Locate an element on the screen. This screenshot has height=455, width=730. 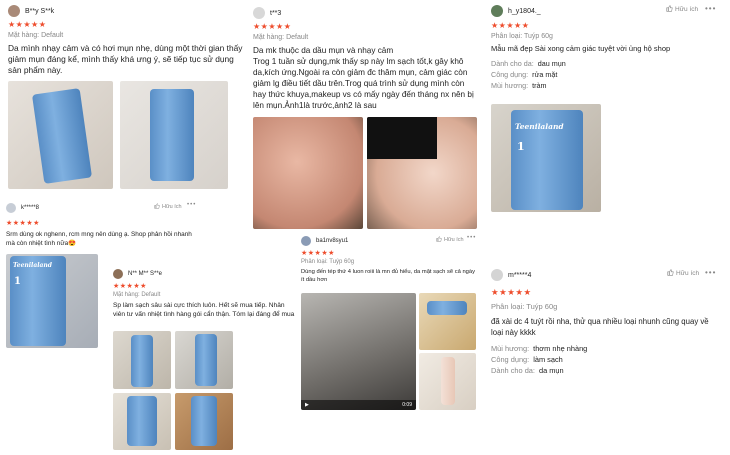
username: k*****8 is located at coordinates (30, 208).